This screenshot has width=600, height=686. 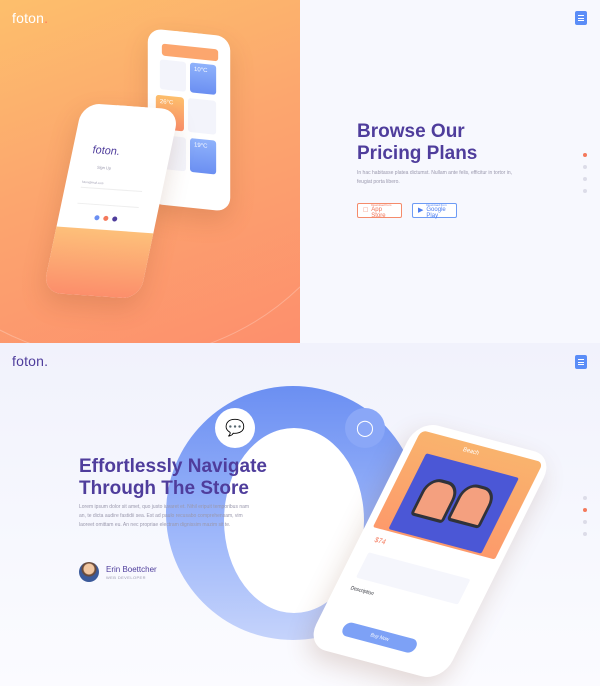 What do you see at coordinates (411, 131) in the screenshot?
I see `title-line: Browse Our` at bounding box center [411, 131].